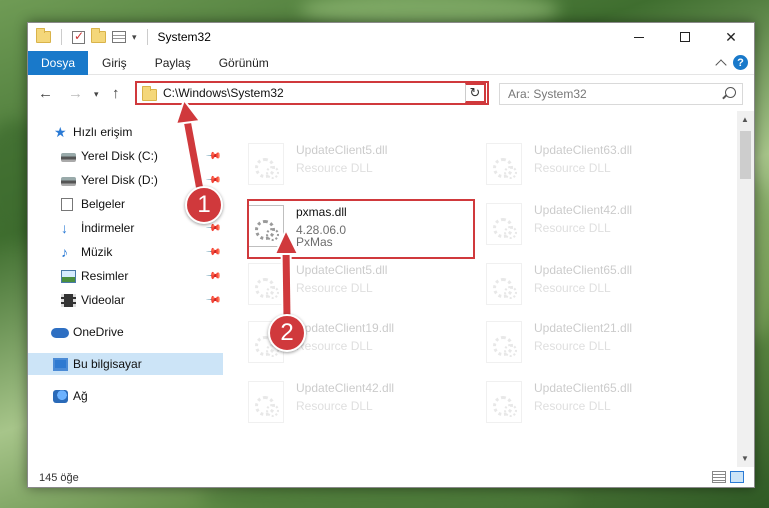 Image resolution: width=769 pixels, height=508 pixels. I want to click on arrow-1-head, so click(188, 111).